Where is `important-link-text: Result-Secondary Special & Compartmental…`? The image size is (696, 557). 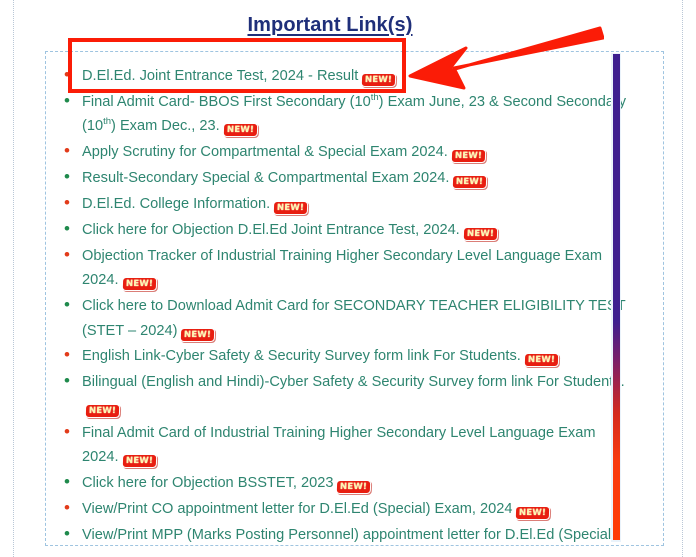 important-link-text: Result-Secondary Special & Compartmental… is located at coordinates (265, 178).